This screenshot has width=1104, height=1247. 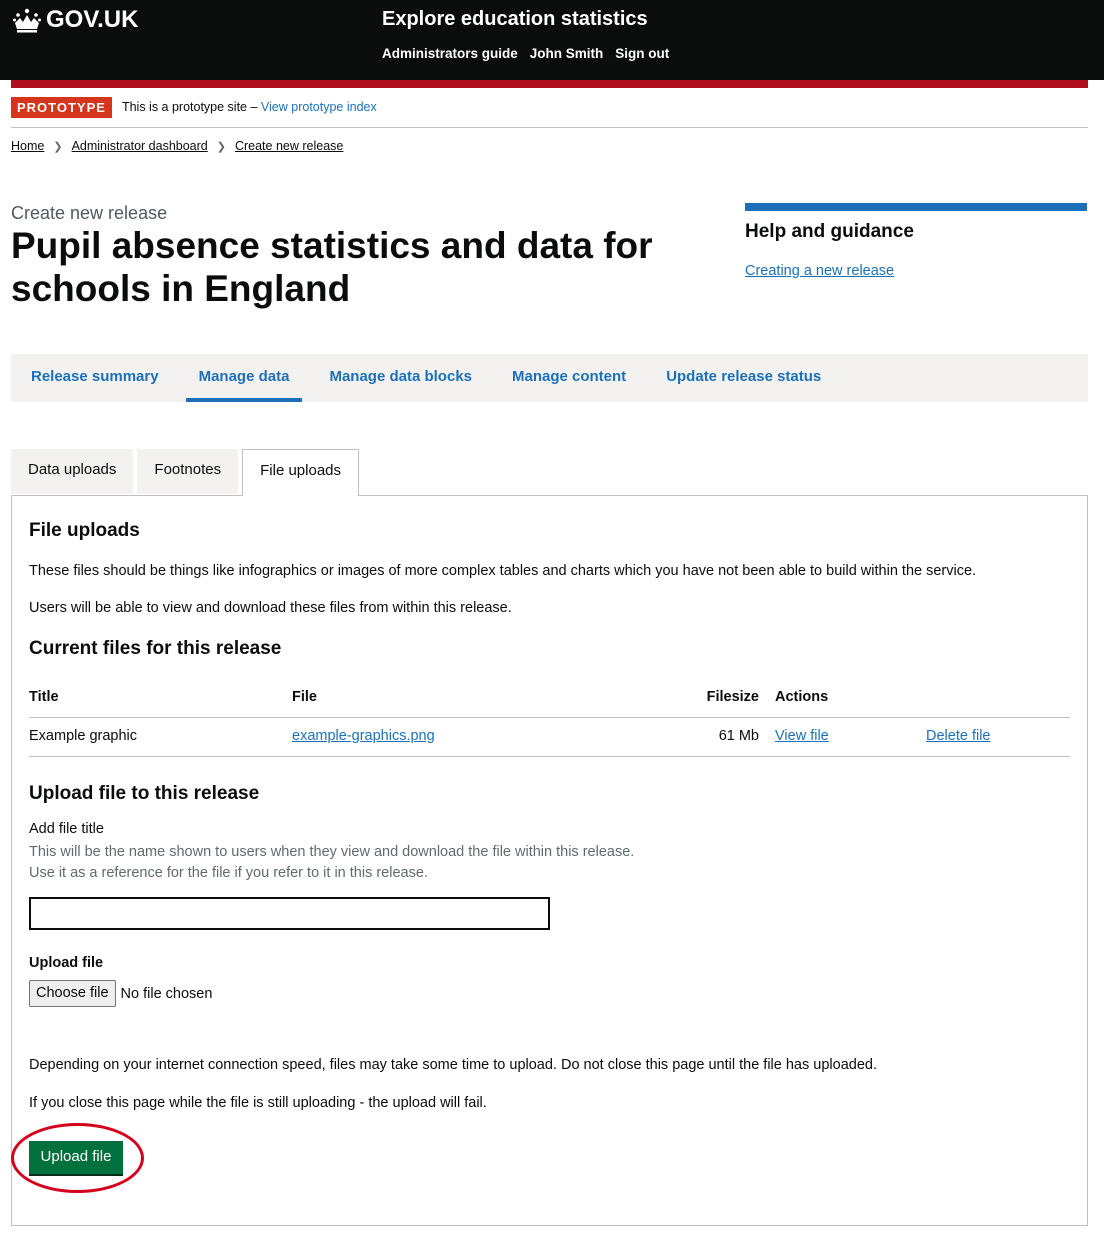 What do you see at coordinates (84, 530) in the screenshot?
I see `file-uploads-heading: File uploads` at bounding box center [84, 530].